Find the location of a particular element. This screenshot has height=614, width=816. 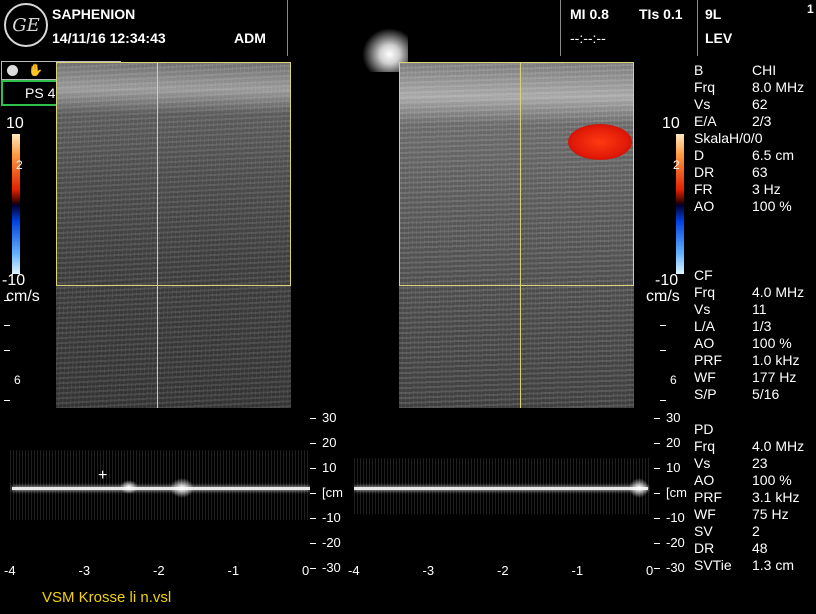

right-doppler-cursor-line is located at coordinates (520, 235).